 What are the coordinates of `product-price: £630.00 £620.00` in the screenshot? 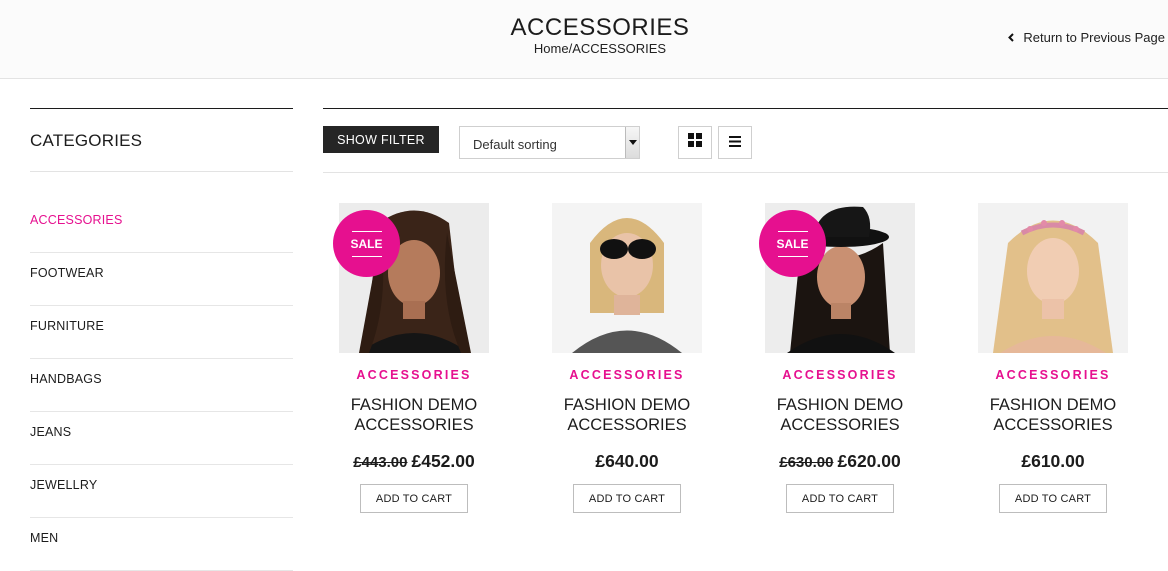 It's located at (840, 461).